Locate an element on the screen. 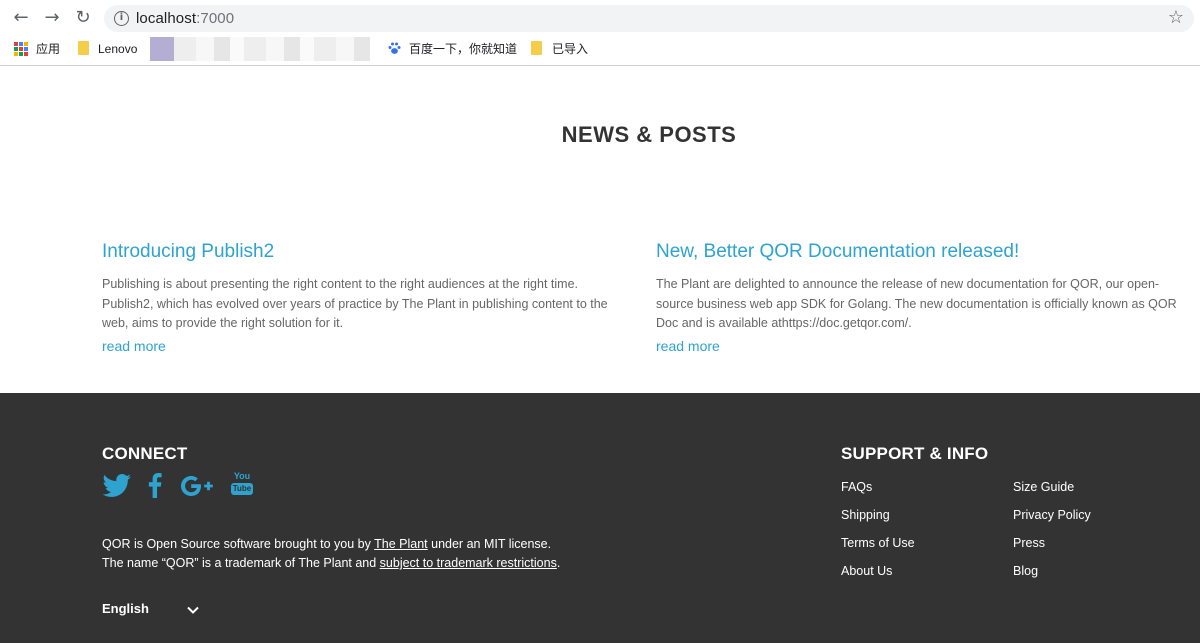 The height and width of the screenshot is (643, 1200). footer-link-blog: Blog is located at coordinates (1025, 571).